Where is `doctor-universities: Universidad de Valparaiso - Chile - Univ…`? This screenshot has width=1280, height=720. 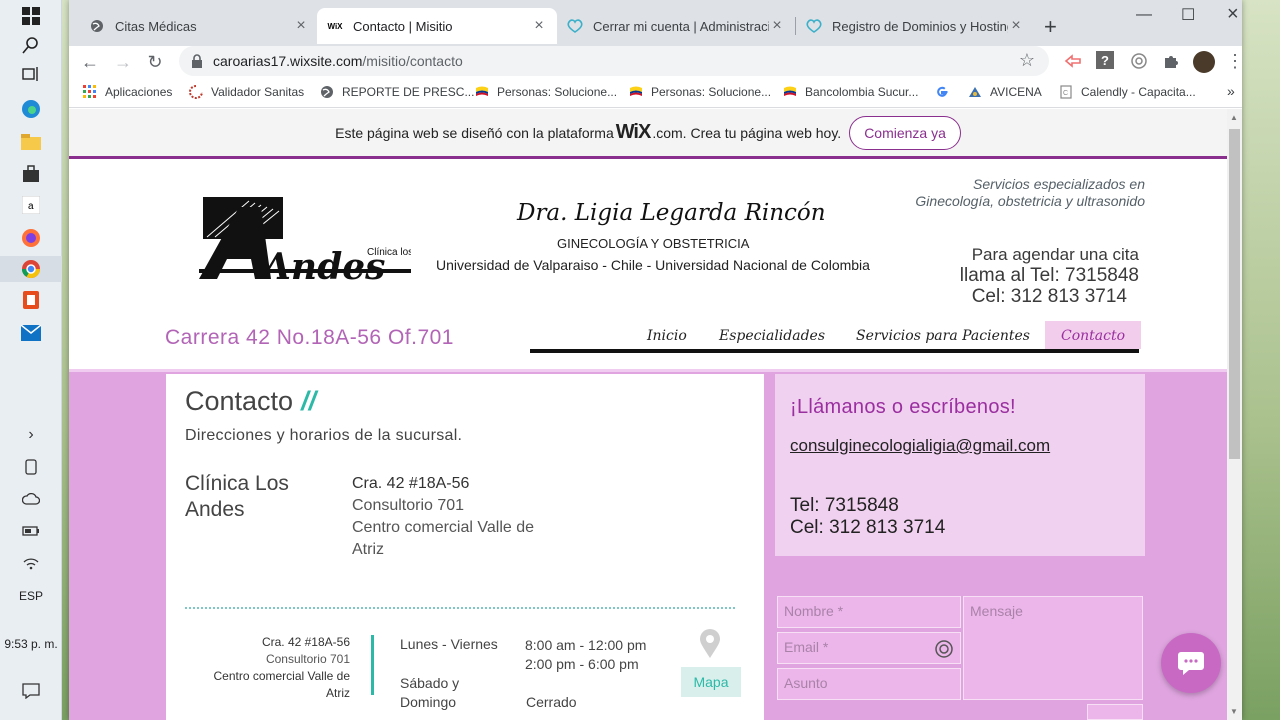
doctor-universities: Universidad de Valparaiso - Chile - Univ… is located at coordinates (653, 265).